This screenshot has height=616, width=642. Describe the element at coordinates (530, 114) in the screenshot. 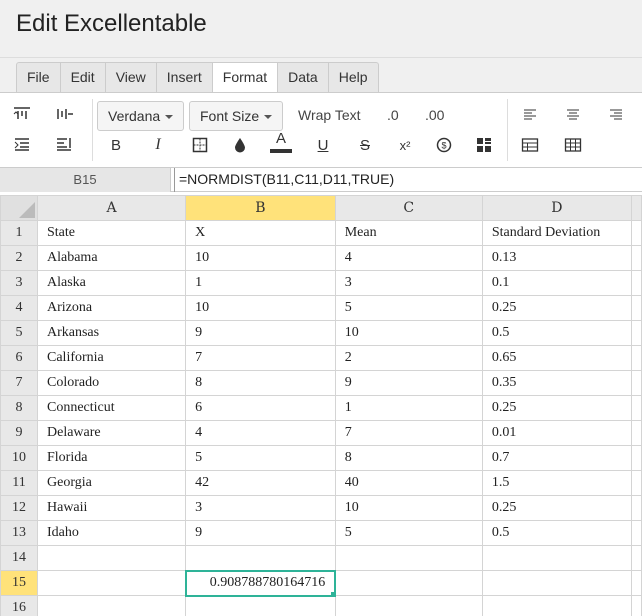

I see `align-left-icon` at that location.